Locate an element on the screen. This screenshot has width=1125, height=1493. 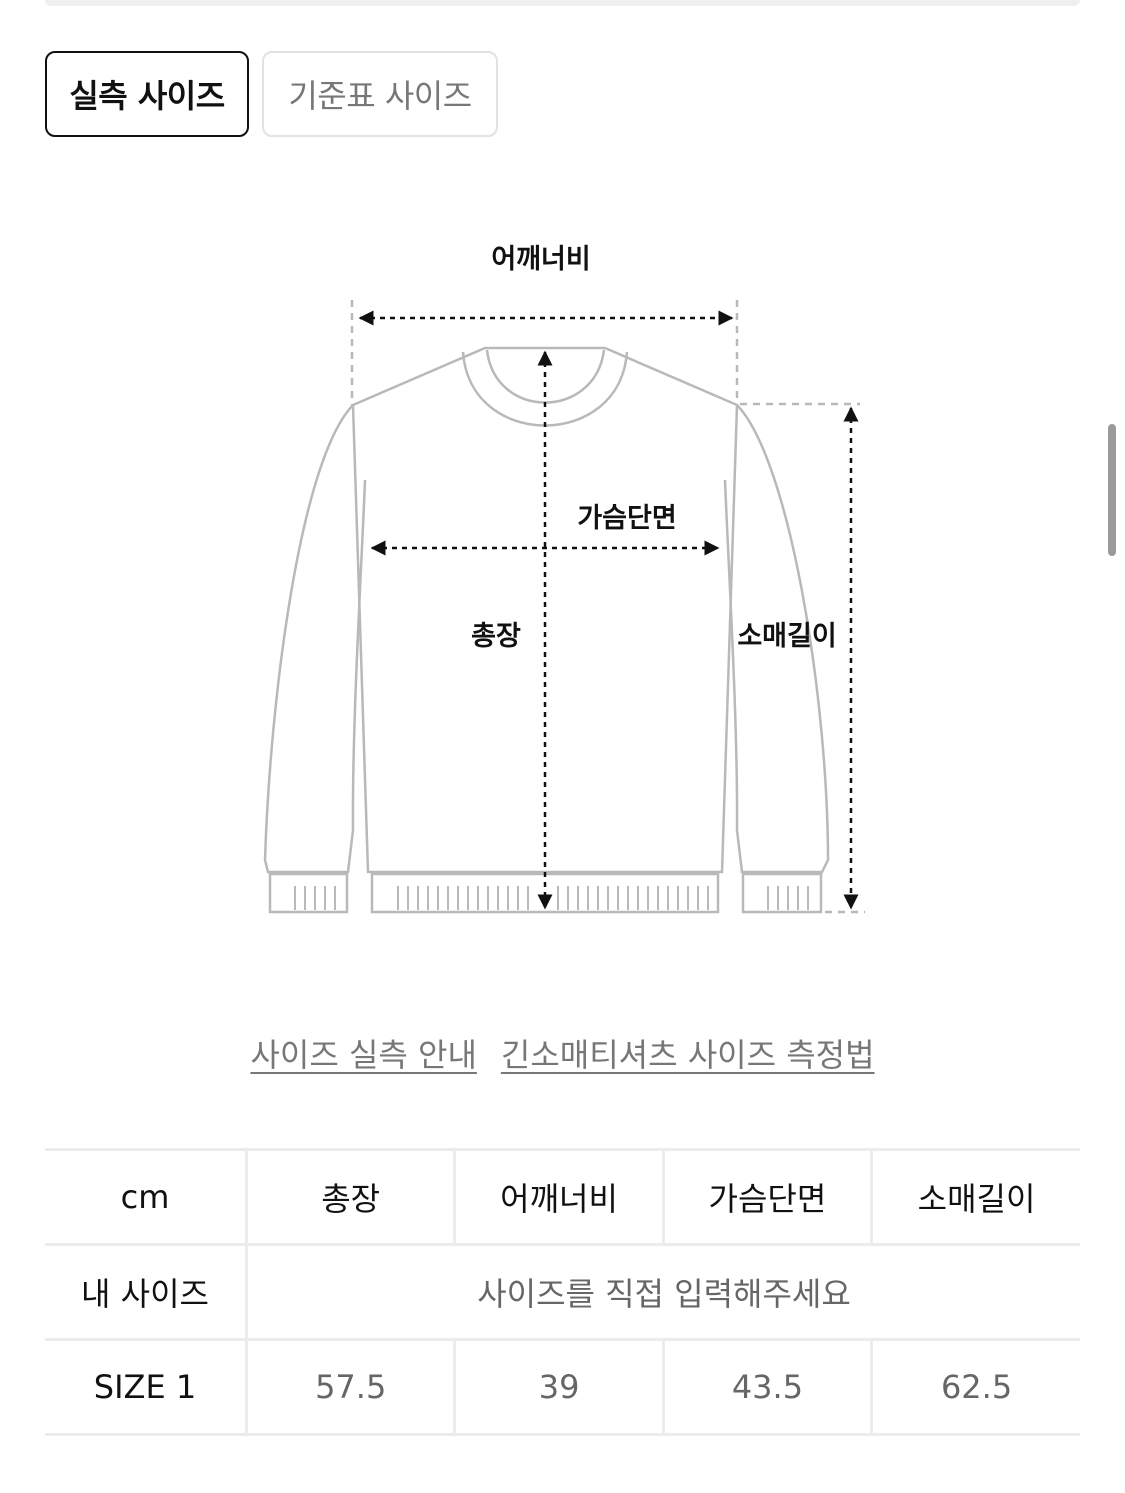
length-label: 총장 is located at coordinates (496, 636).